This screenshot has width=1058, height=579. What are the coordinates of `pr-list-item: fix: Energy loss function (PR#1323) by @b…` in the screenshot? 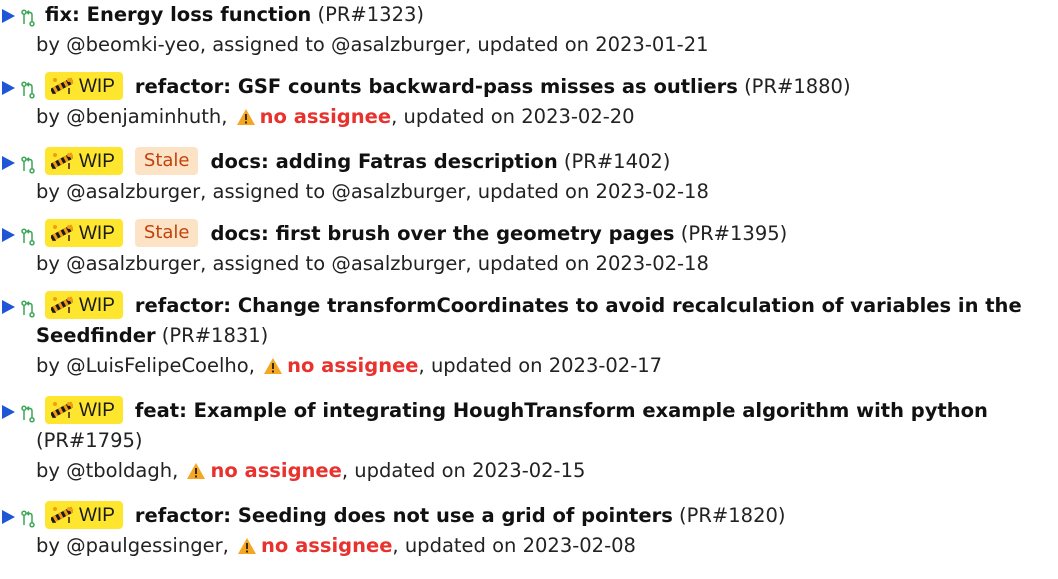 It's located at (529, 30).